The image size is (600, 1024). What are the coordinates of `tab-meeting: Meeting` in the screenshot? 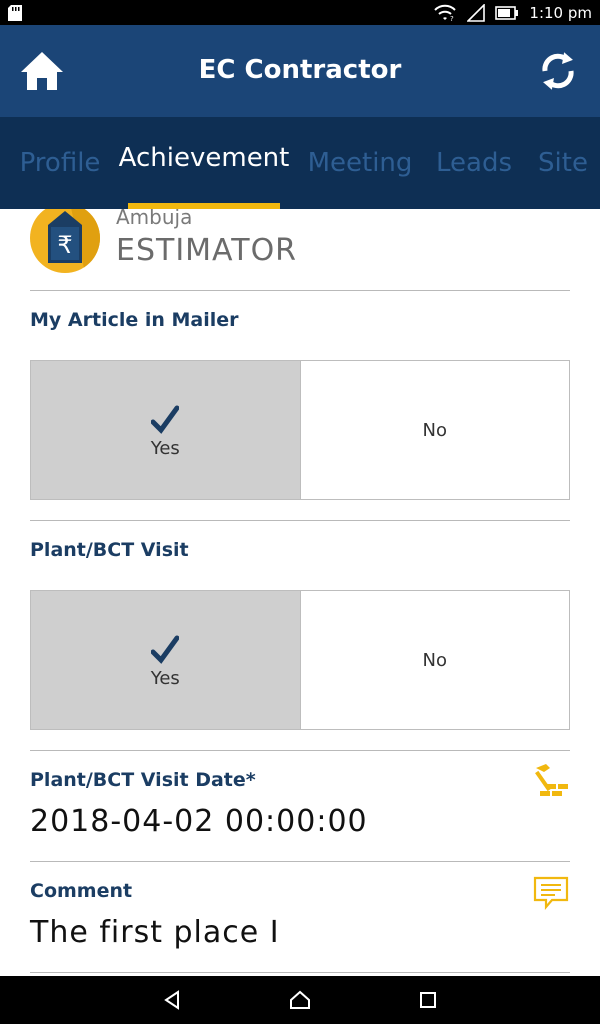 It's located at (360, 163).